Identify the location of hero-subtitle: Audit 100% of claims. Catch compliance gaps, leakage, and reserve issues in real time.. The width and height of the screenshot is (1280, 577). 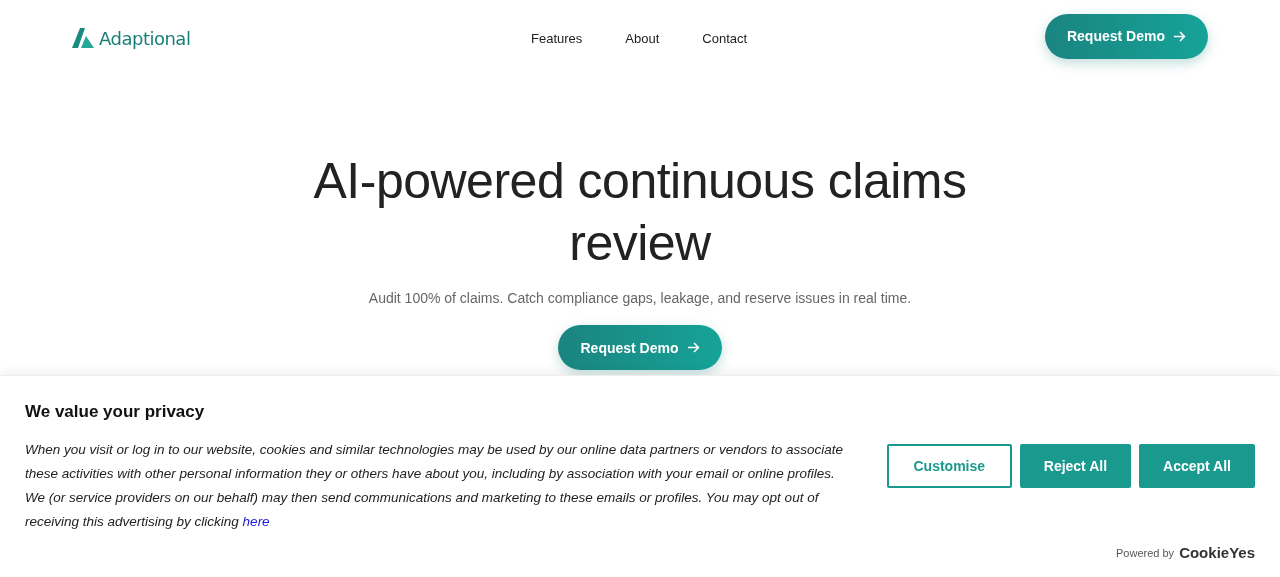
(640, 298).